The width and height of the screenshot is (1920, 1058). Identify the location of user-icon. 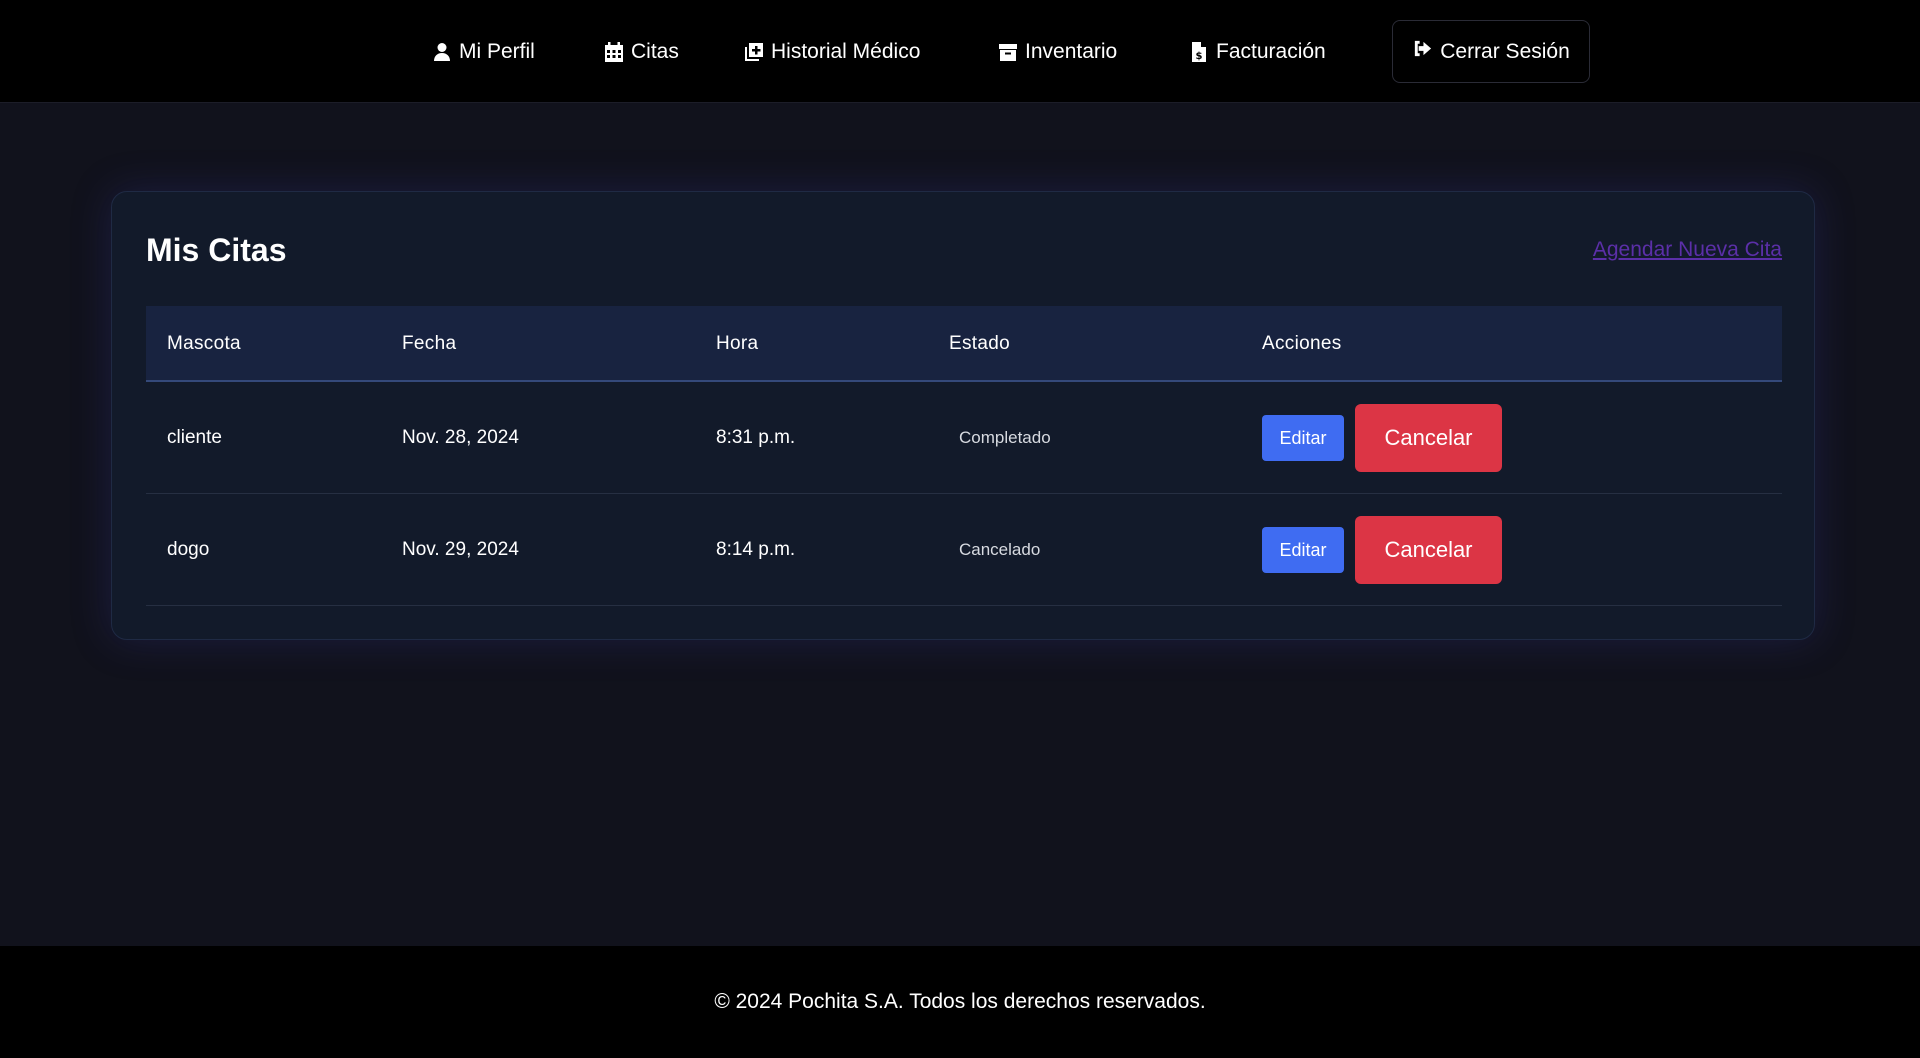
(442, 52).